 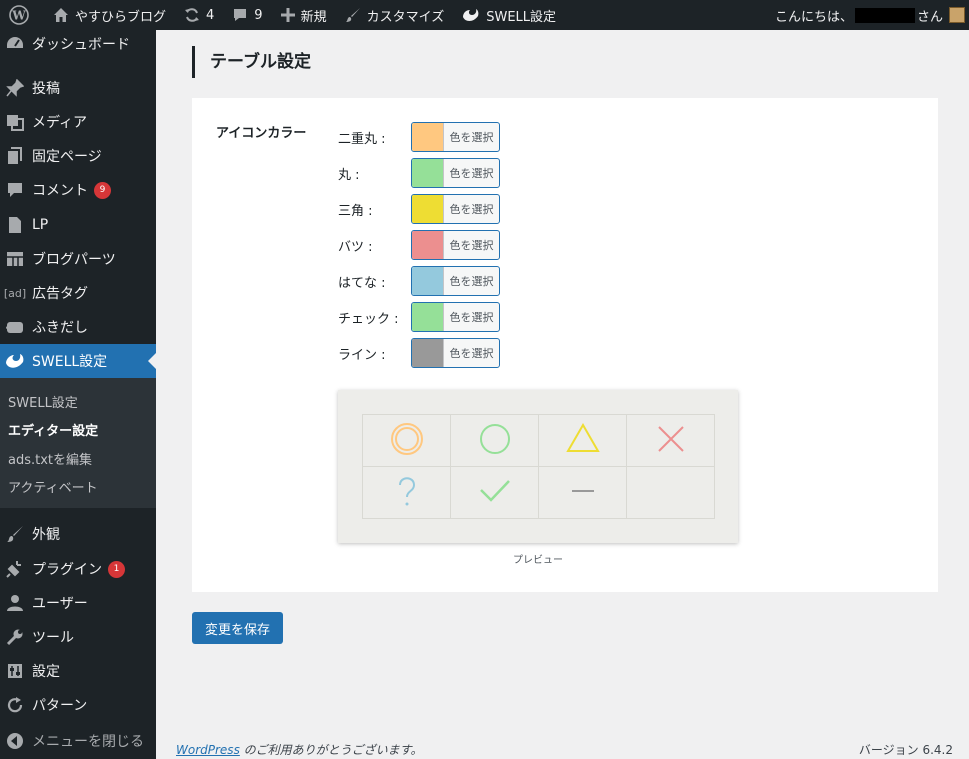 I want to click on color-row-label: 三角 :, so click(x=355, y=211).